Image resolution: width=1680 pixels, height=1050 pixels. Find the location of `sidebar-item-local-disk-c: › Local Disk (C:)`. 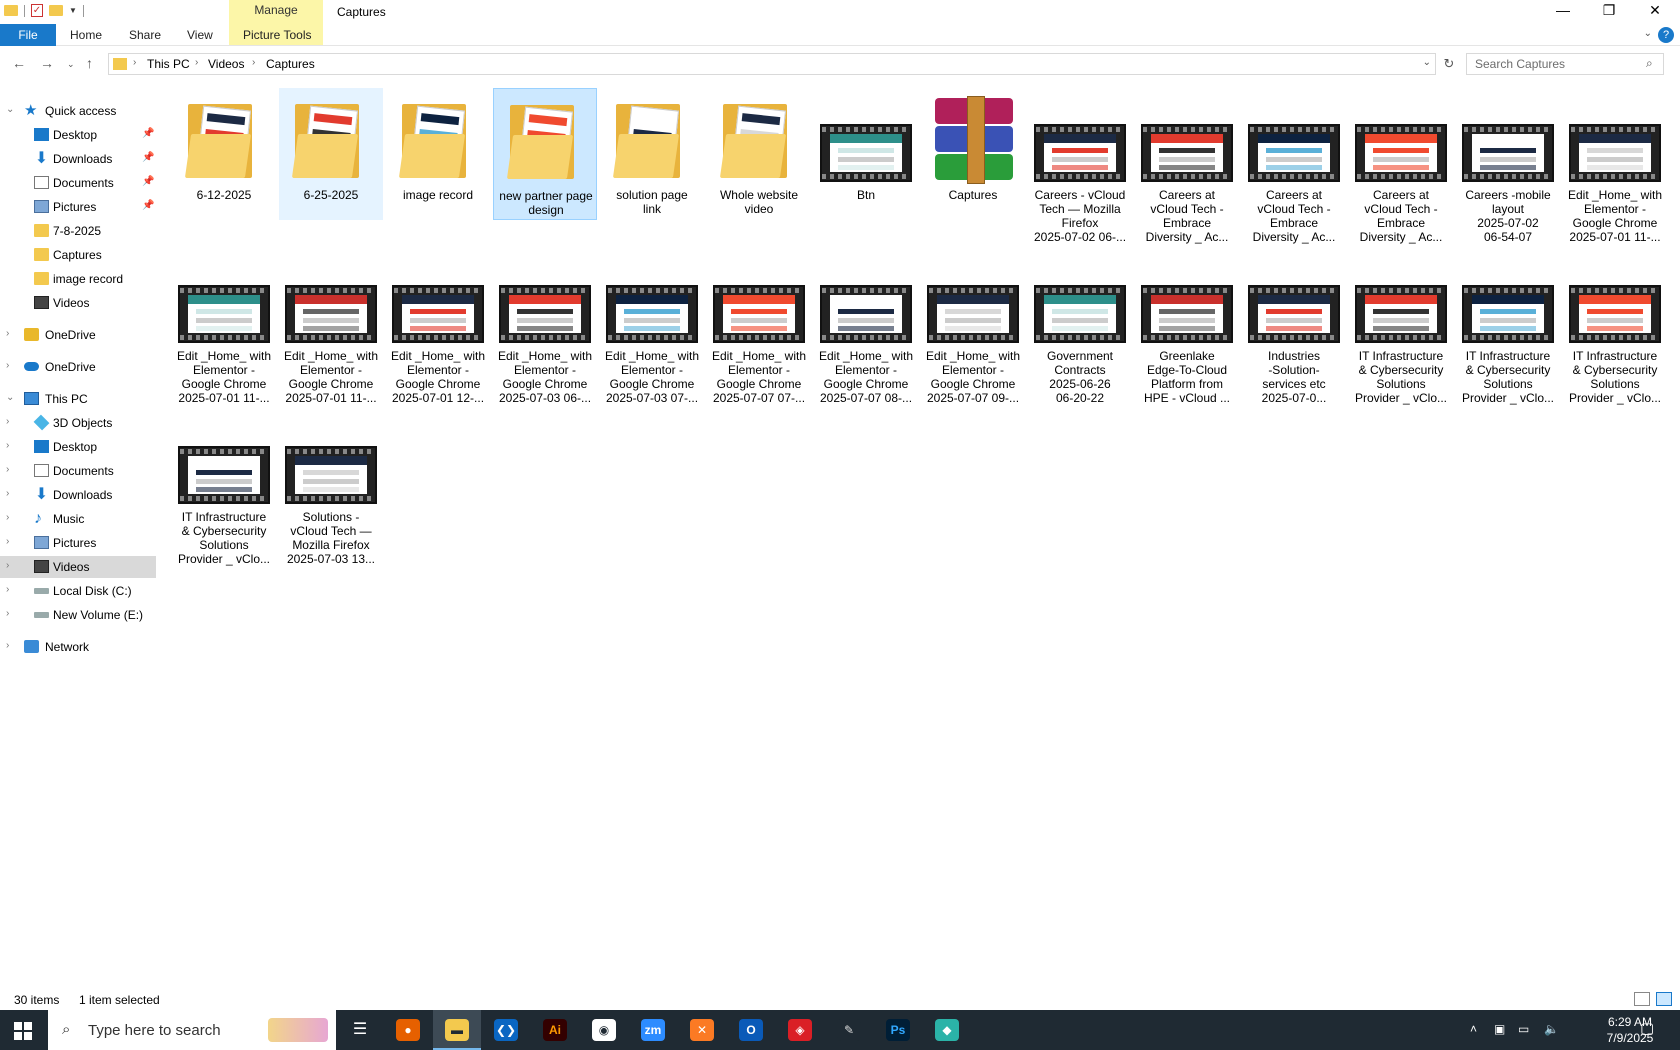

sidebar-item-local-disk-c: › Local Disk (C:) is located at coordinates (78, 591).